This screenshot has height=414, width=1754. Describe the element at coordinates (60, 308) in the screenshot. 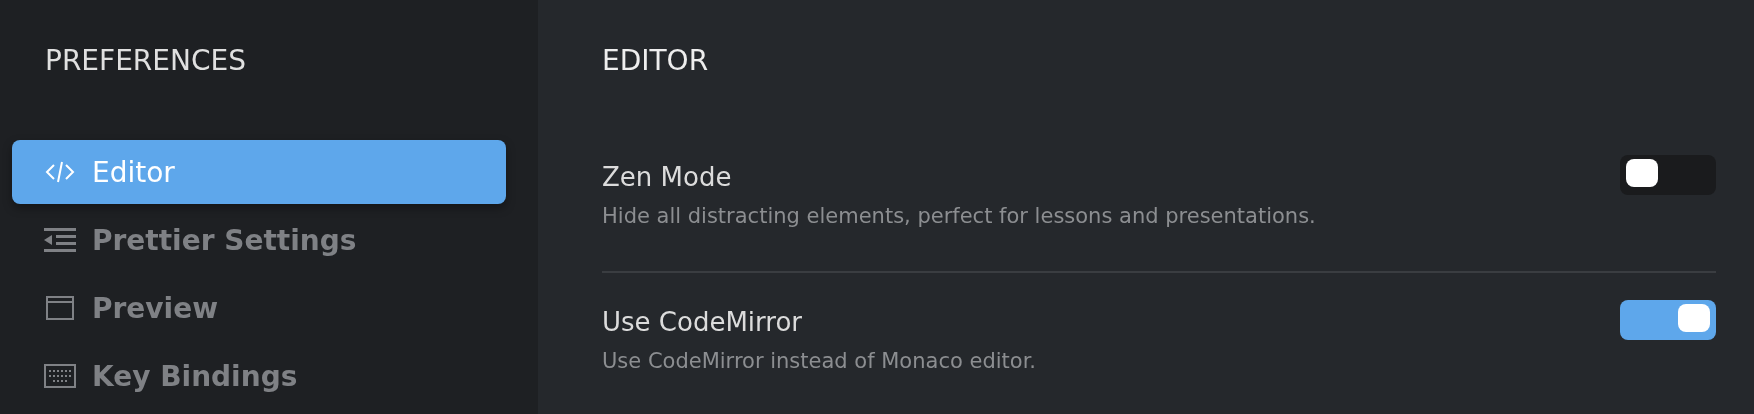

I see `window-icon` at that location.